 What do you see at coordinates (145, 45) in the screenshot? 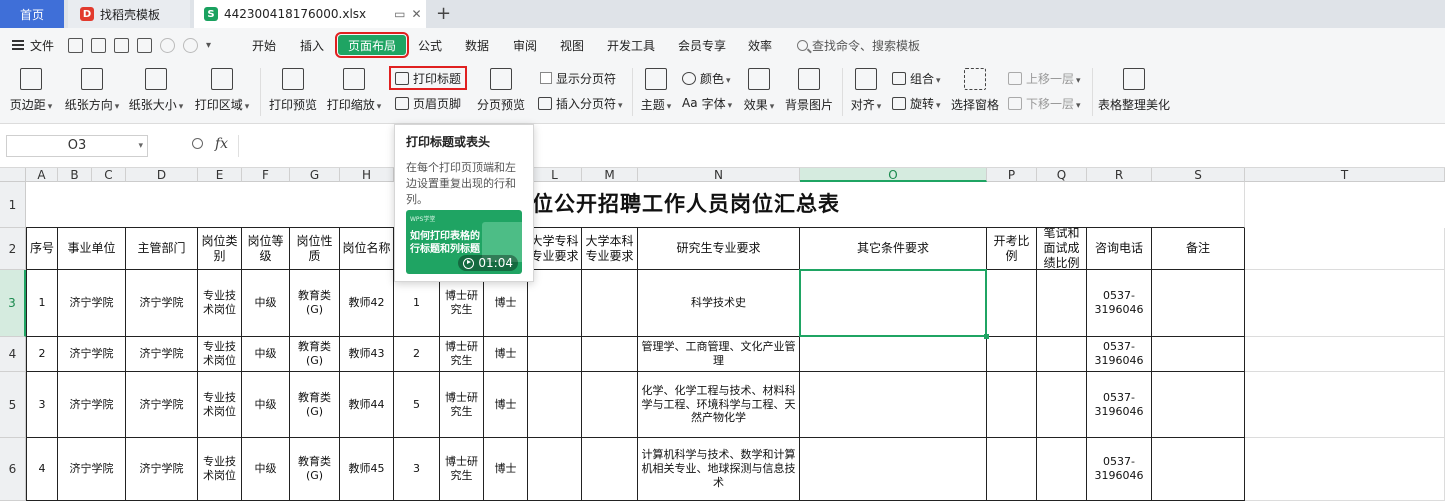
I see `print-preview-icon` at bounding box center [145, 45].